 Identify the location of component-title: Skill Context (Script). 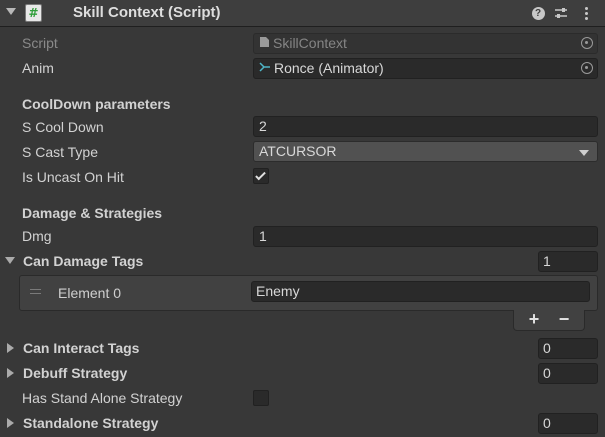
(147, 12).